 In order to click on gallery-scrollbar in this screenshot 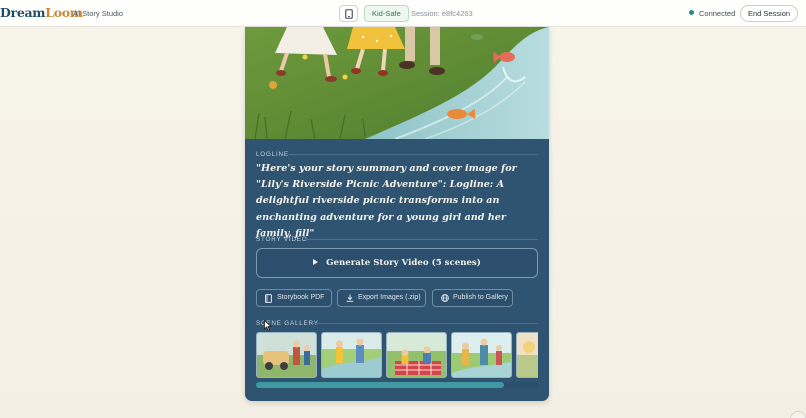, I will do `click(397, 385)`.